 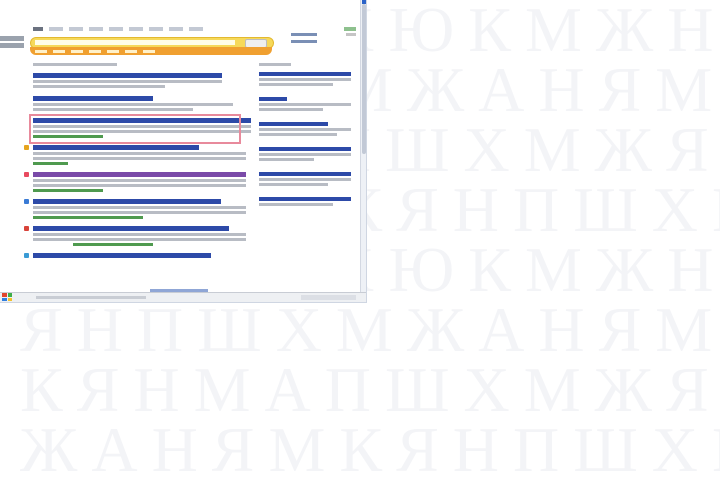 What do you see at coordinates (328, 297) in the screenshot?
I see `zoom-control` at bounding box center [328, 297].